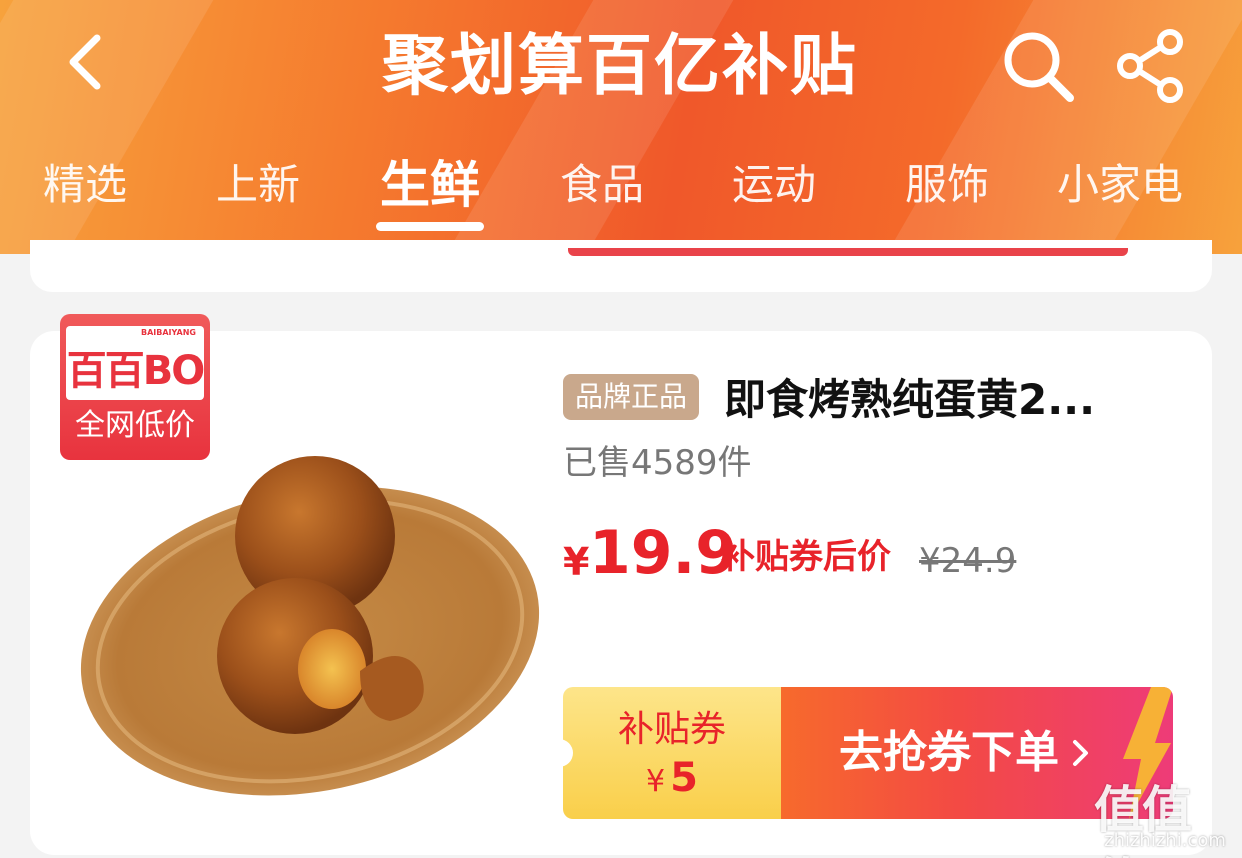  I want to click on page-title: 聚划算百亿补贴, so click(620, 65).